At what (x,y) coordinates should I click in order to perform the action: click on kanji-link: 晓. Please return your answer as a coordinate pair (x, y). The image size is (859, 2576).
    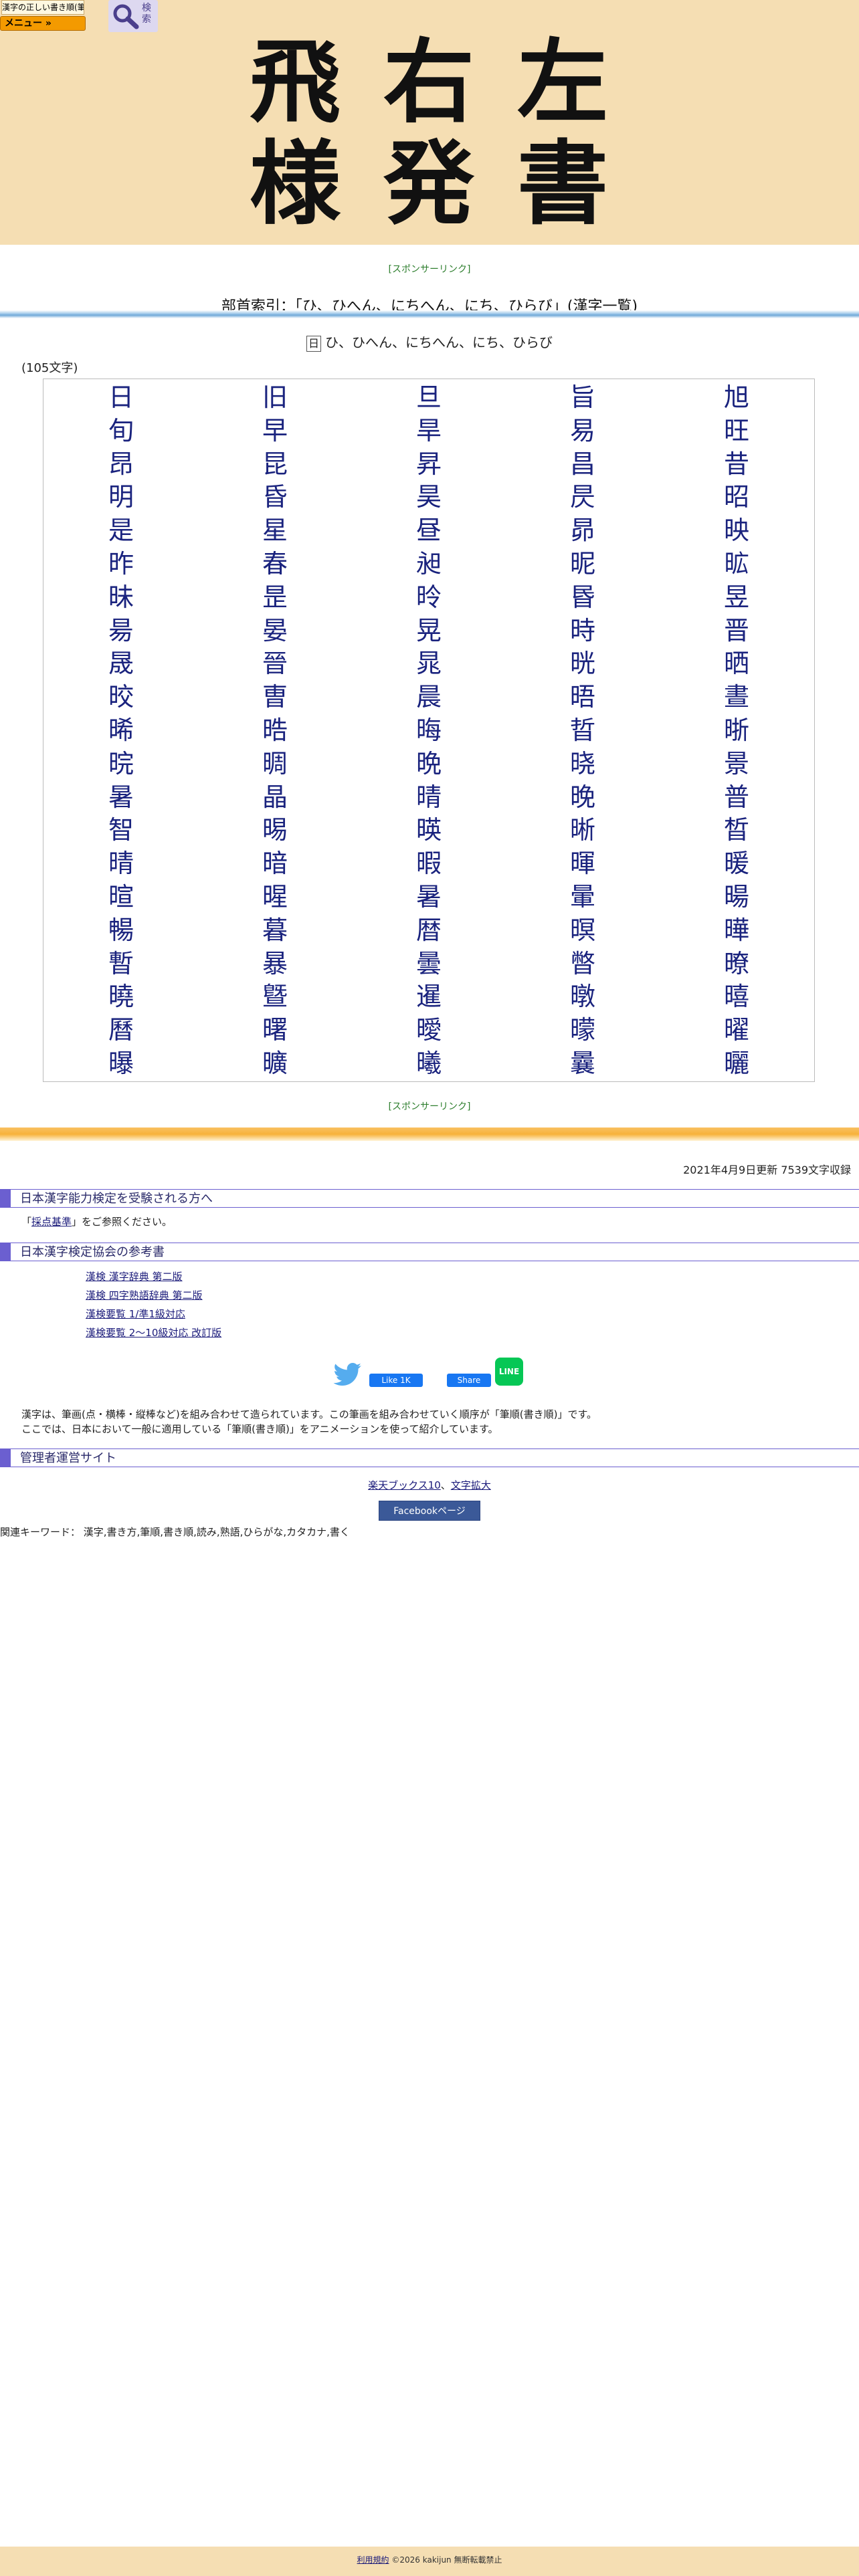
    Looking at the image, I should click on (583, 763).